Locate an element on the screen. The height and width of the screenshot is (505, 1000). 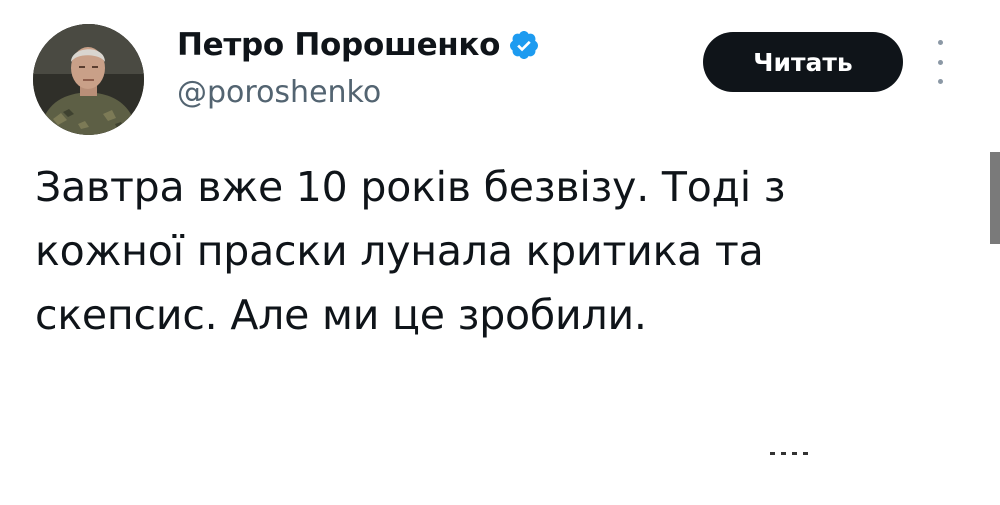
tweet-text-line: кожної праски лунала критика та is located at coordinates (399, 251).